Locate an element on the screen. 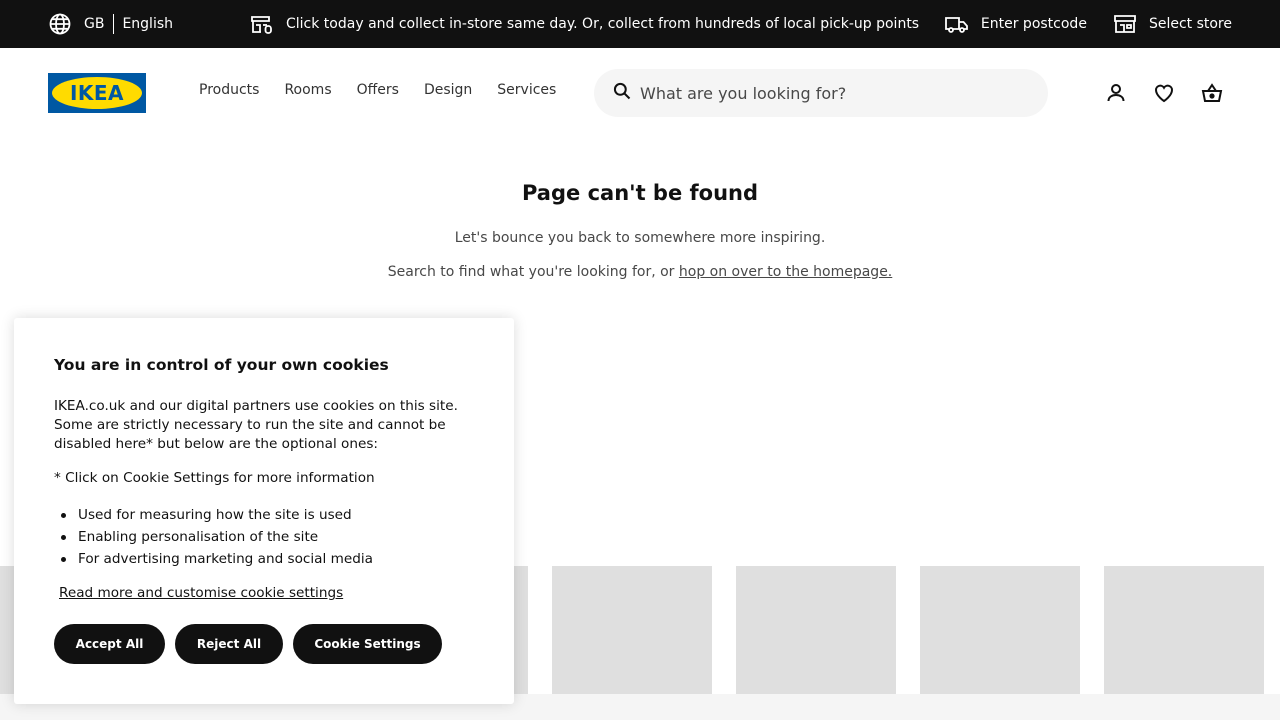 The image size is (1280, 720). postcode-button: Enter postcode is located at coordinates (1016, 24).